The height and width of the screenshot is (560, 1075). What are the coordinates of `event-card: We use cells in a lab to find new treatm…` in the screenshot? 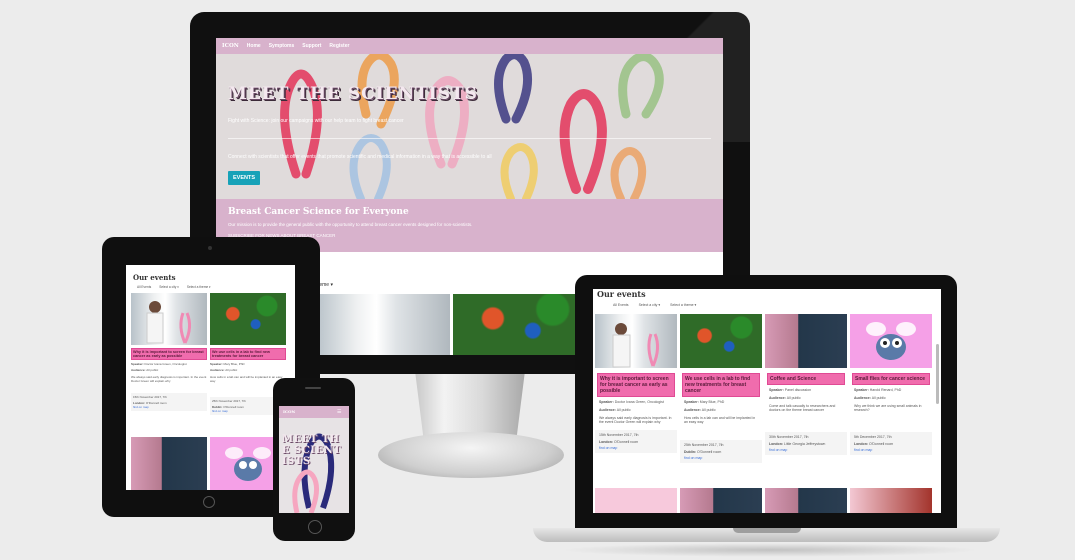 It's located at (721, 399).